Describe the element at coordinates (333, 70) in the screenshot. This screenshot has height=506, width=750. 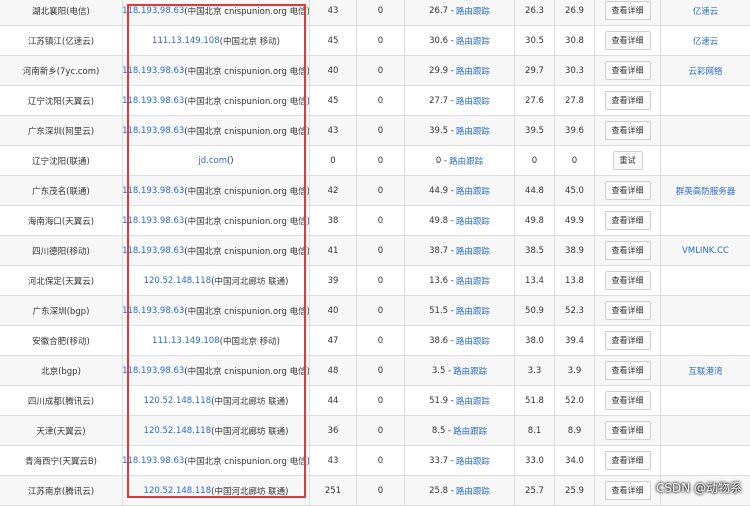
I see `stat-col3-cell: 40` at that location.